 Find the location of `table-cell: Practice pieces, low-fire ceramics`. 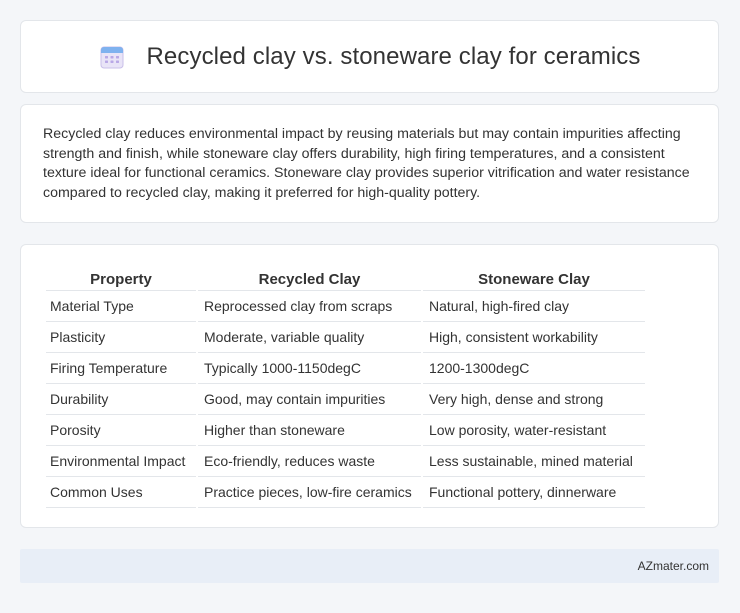

table-cell: Practice pieces, low-fire ceramics is located at coordinates (309, 492).